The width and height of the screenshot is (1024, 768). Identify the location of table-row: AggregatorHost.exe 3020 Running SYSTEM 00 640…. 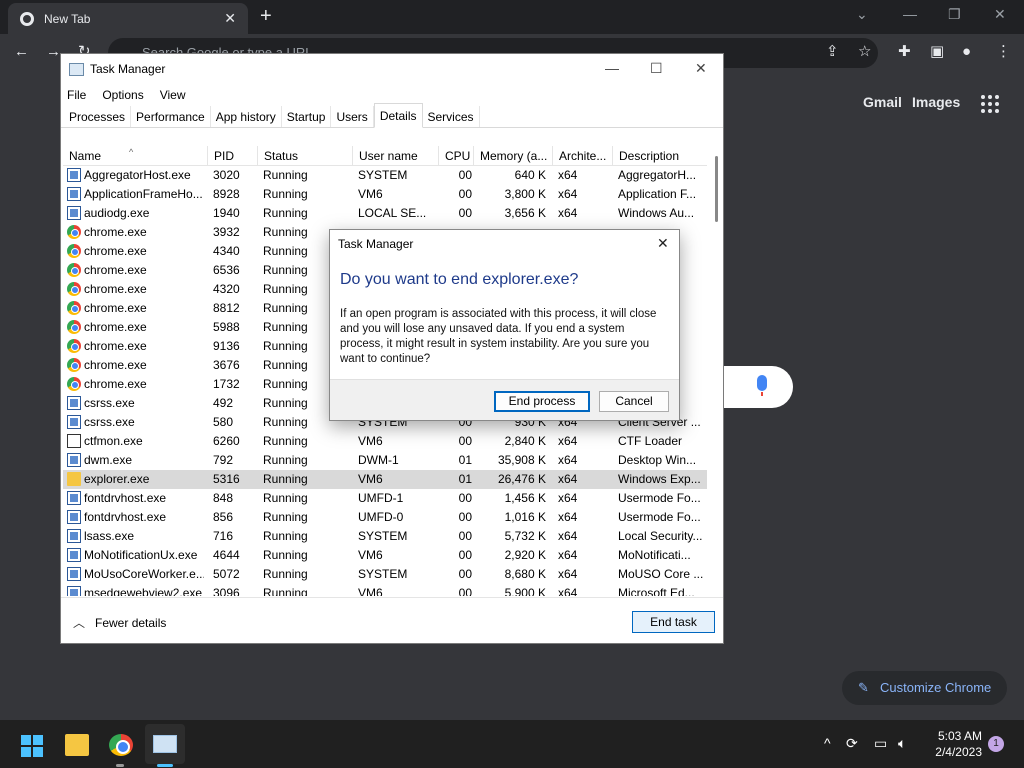
(385, 175).